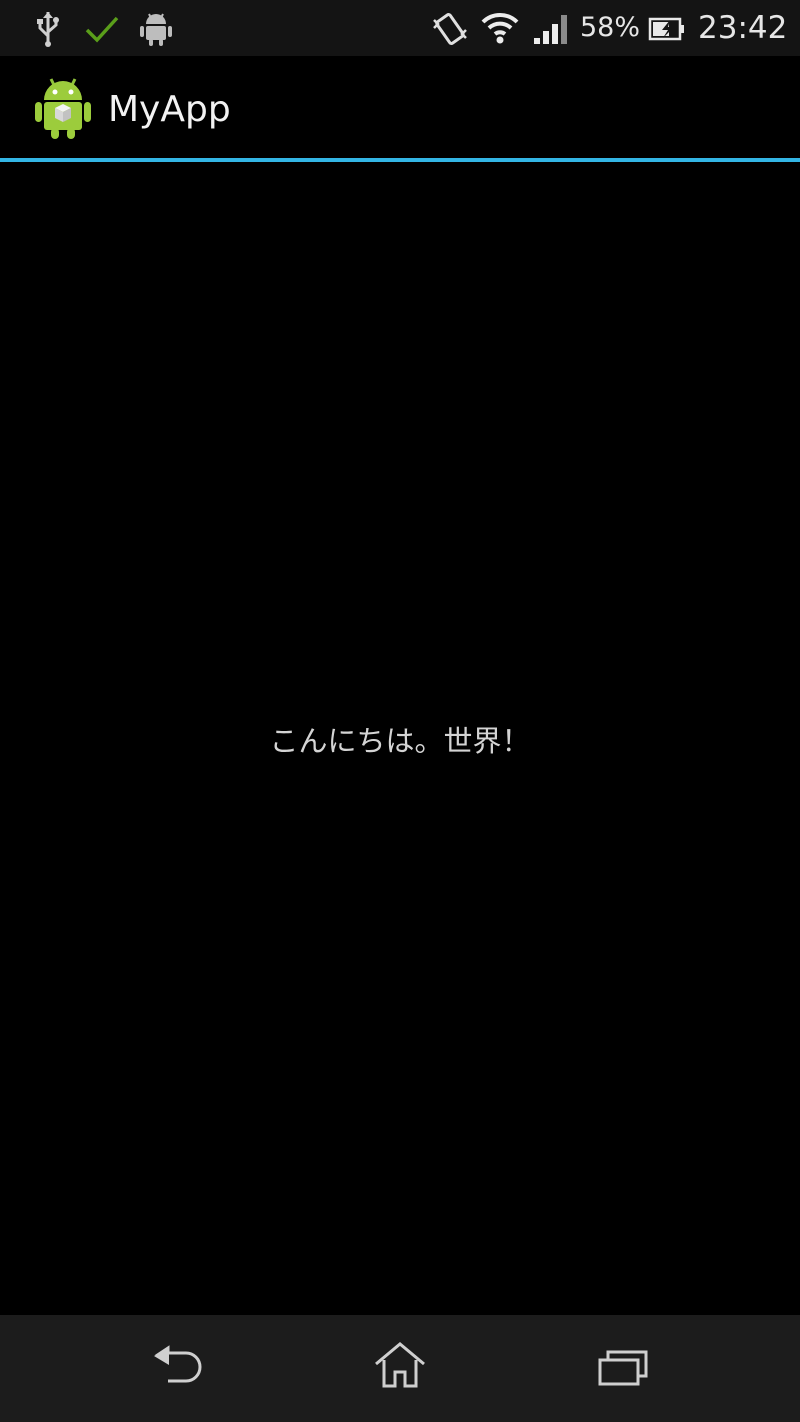 Image resolution: width=800 pixels, height=1422 pixels. I want to click on wifi-icon, so click(500, 28).